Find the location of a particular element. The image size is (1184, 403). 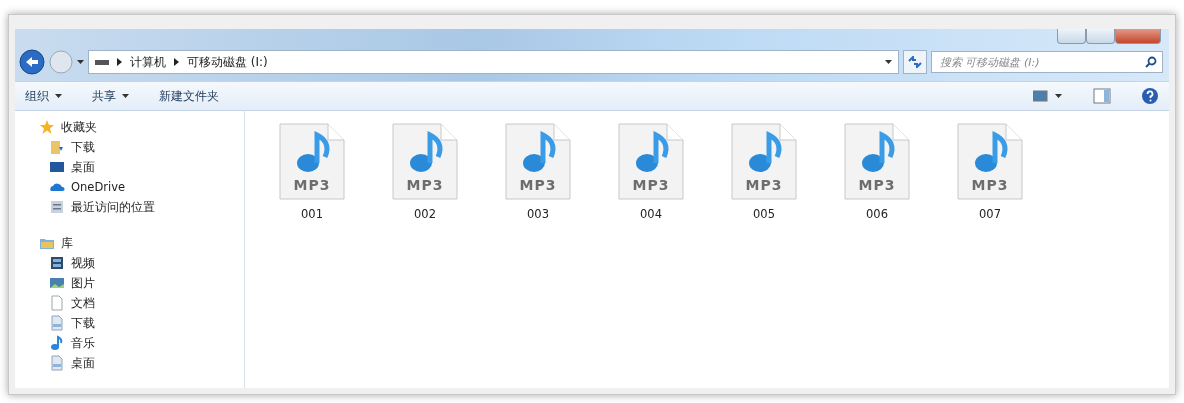

sidebar-item: 最近访问的位置 is located at coordinates (141, 207).